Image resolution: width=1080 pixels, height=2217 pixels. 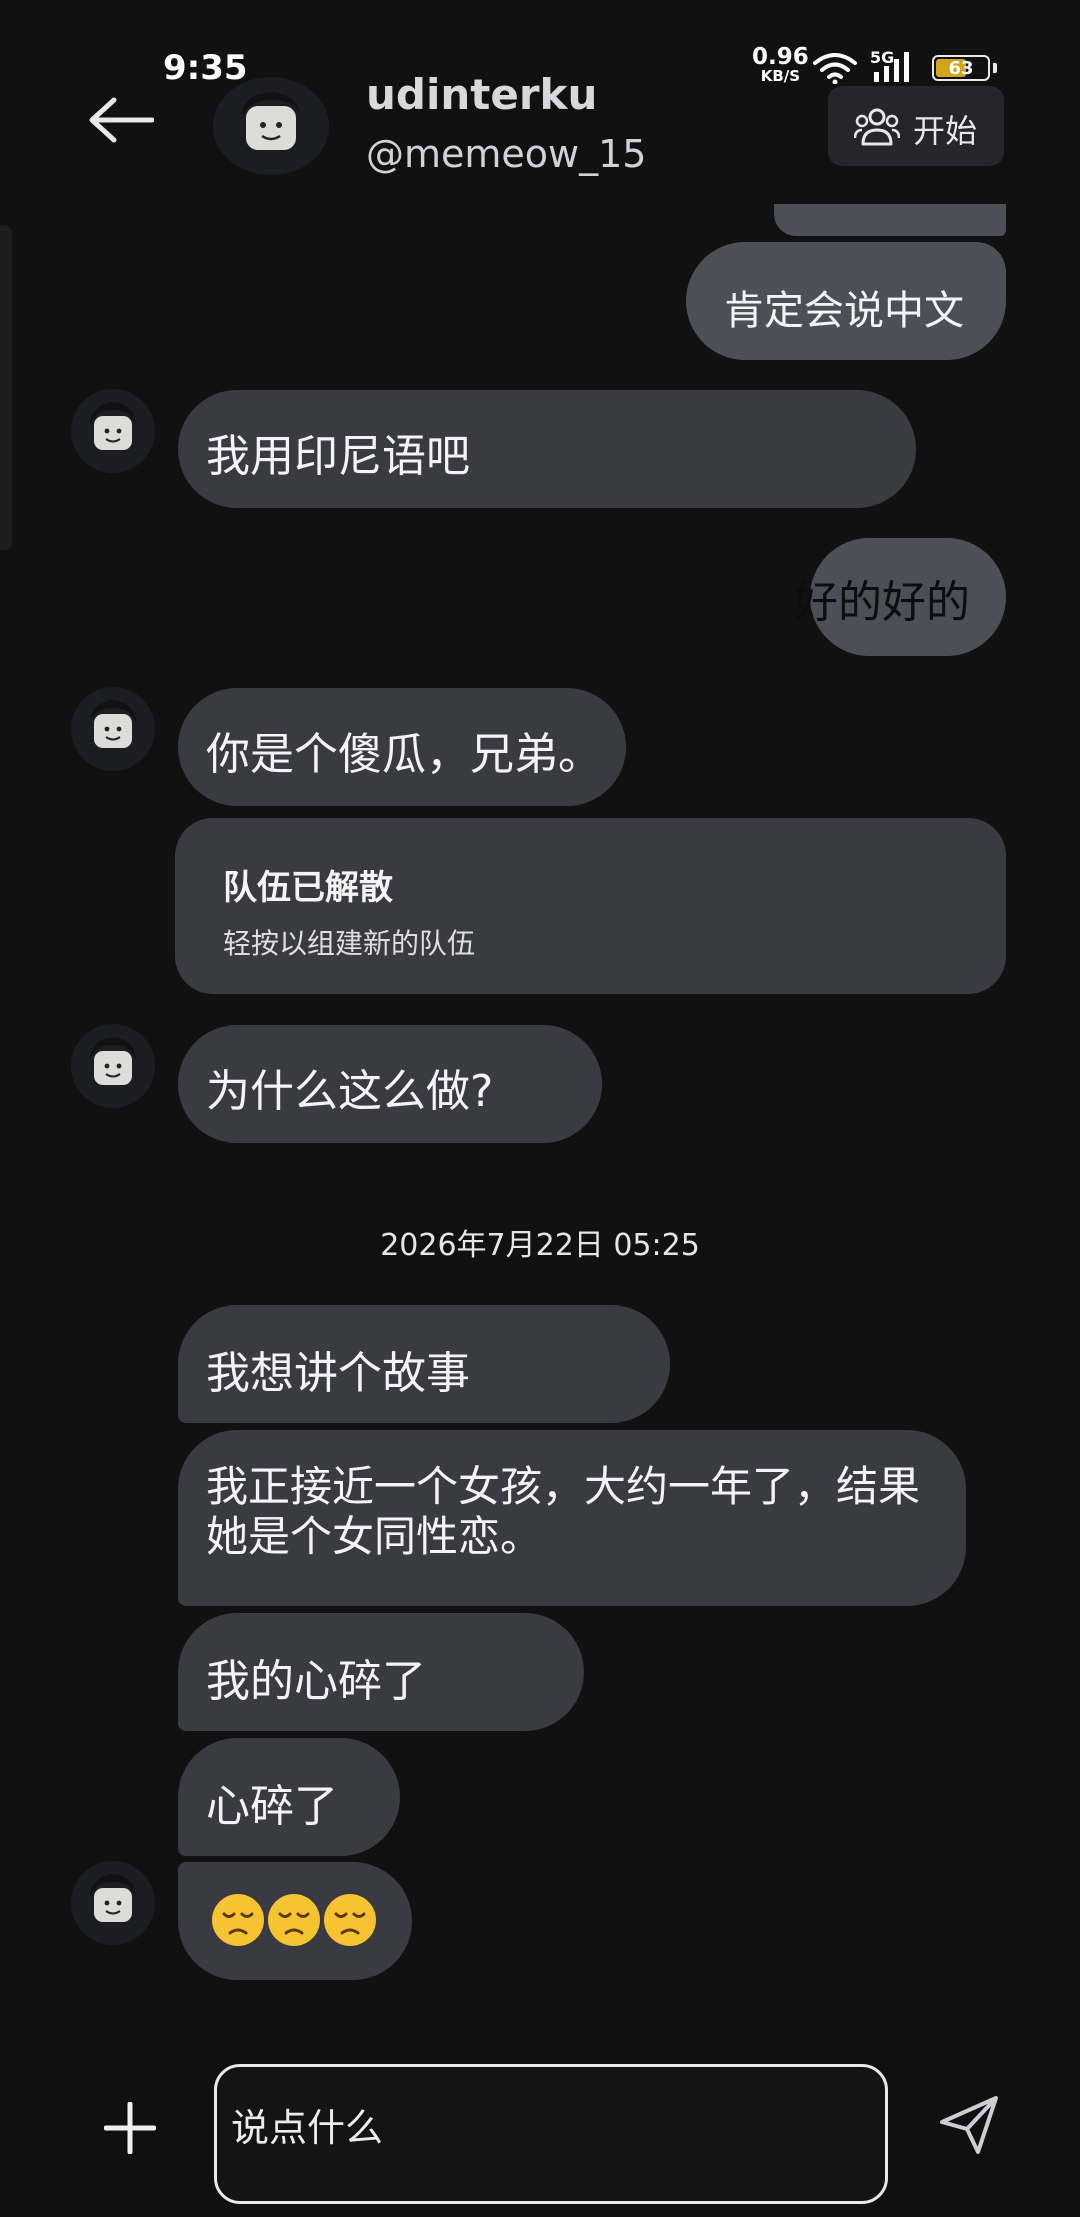 What do you see at coordinates (130, 2128) in the screenshot?
I see `plus-icon` at bounding box center [130, 2128].